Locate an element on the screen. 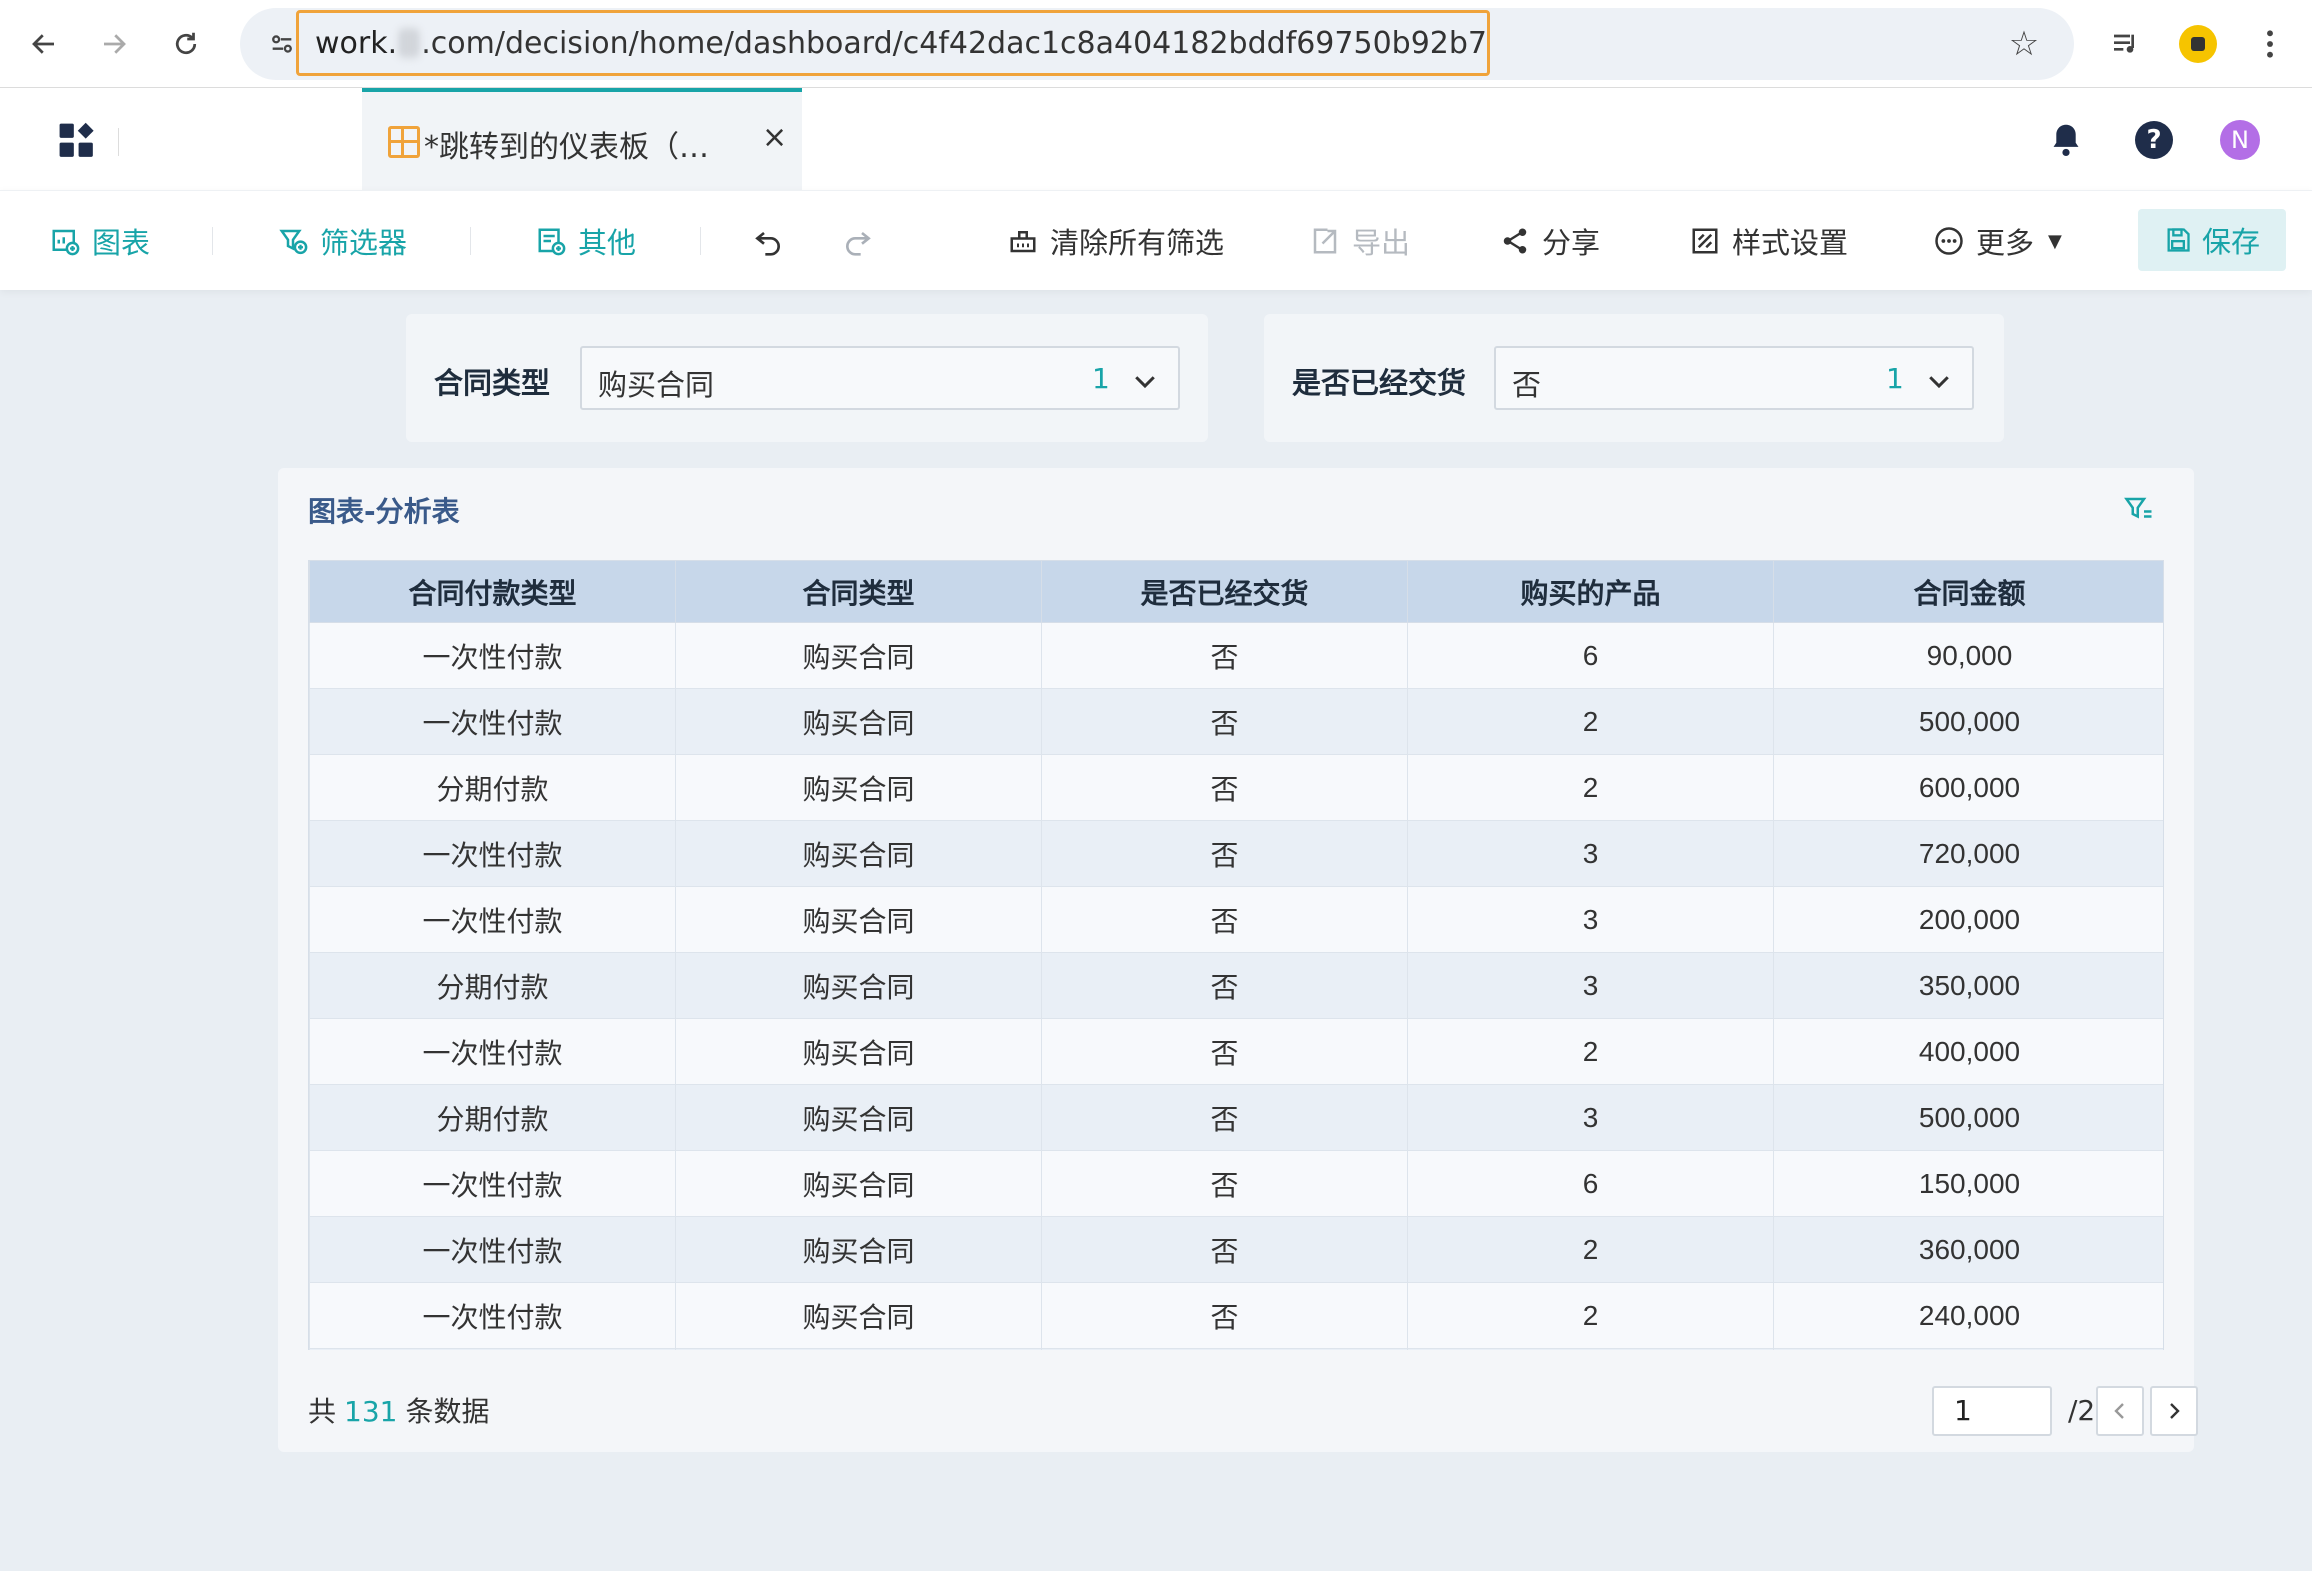  arrow-right-icon is located at coordinates (115, 44).